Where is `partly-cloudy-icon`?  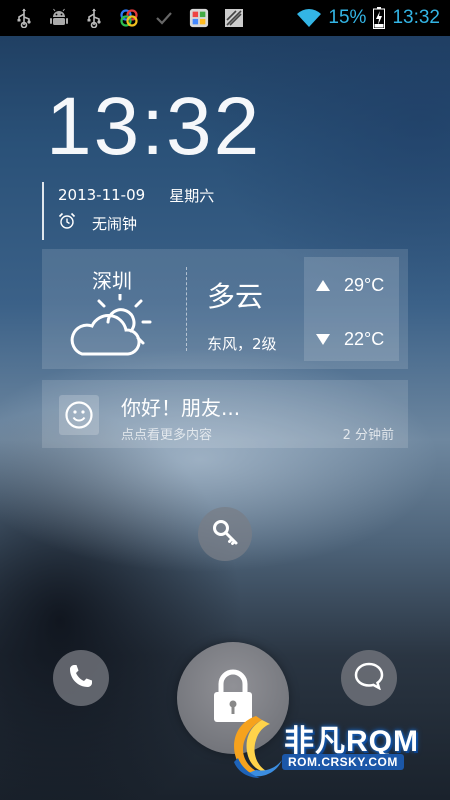 partly-cloudy-icon is located at coordinates (113, 328).